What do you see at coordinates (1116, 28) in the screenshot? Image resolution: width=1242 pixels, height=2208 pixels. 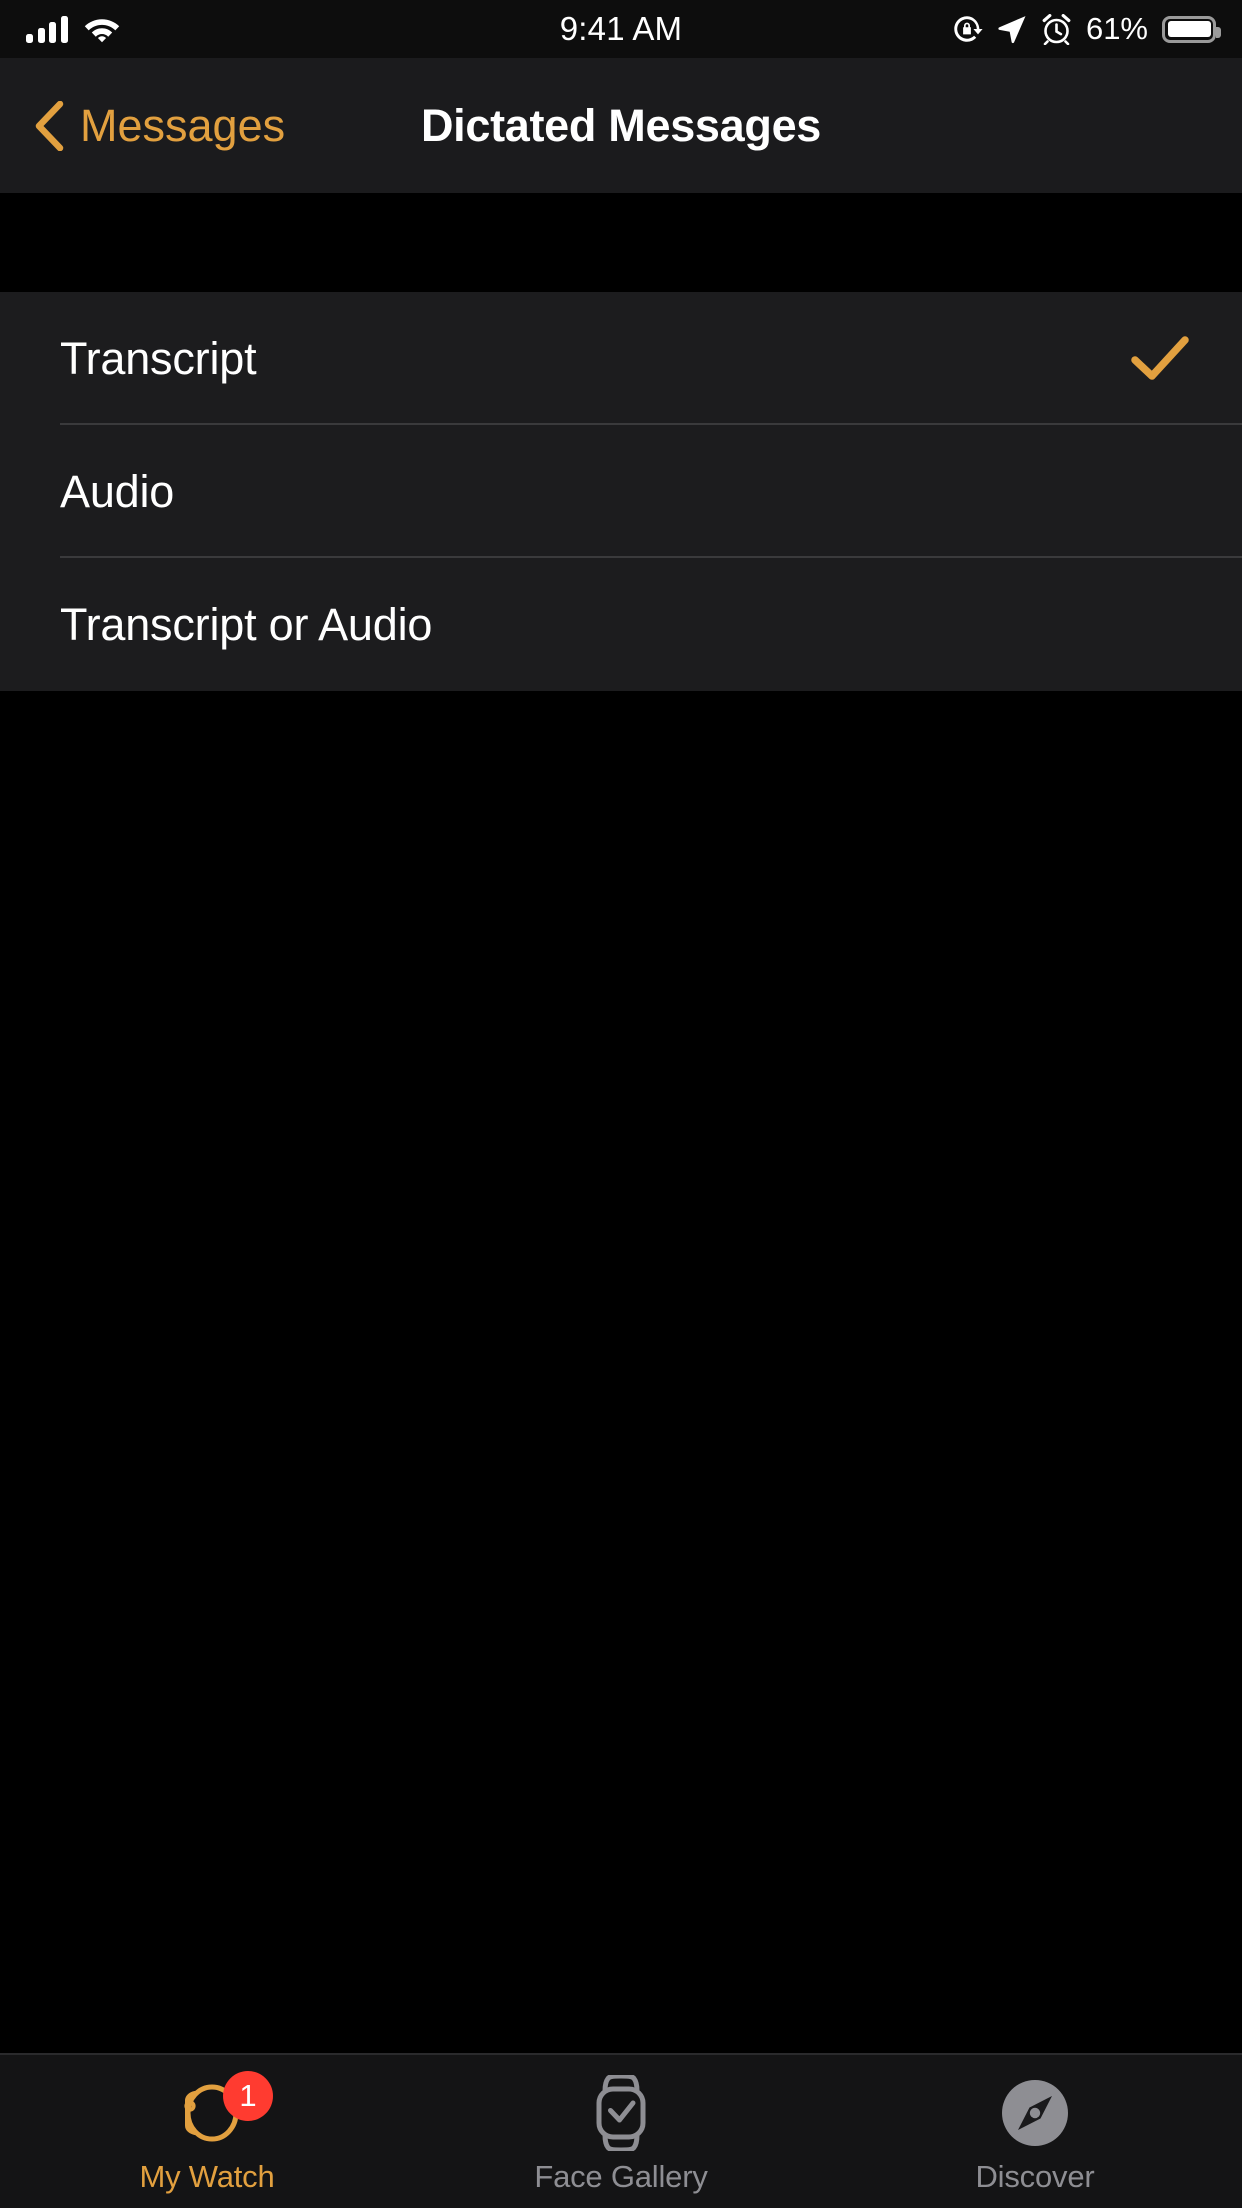 I see `battery-percentage: 61%` at bounding box center [1116, 28].